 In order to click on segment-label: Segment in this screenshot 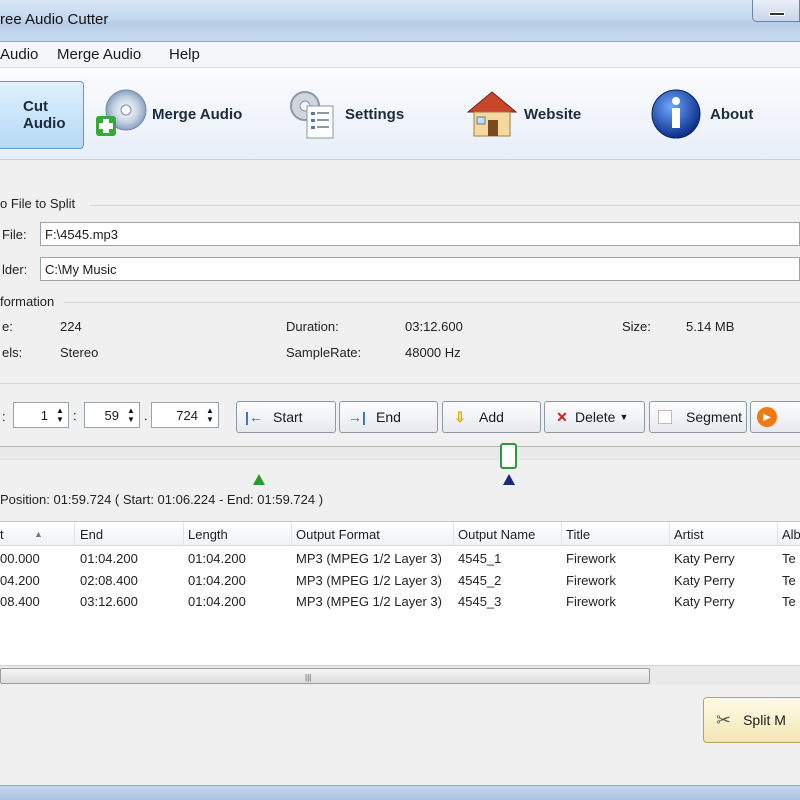, I will do `click(714, 417)`.